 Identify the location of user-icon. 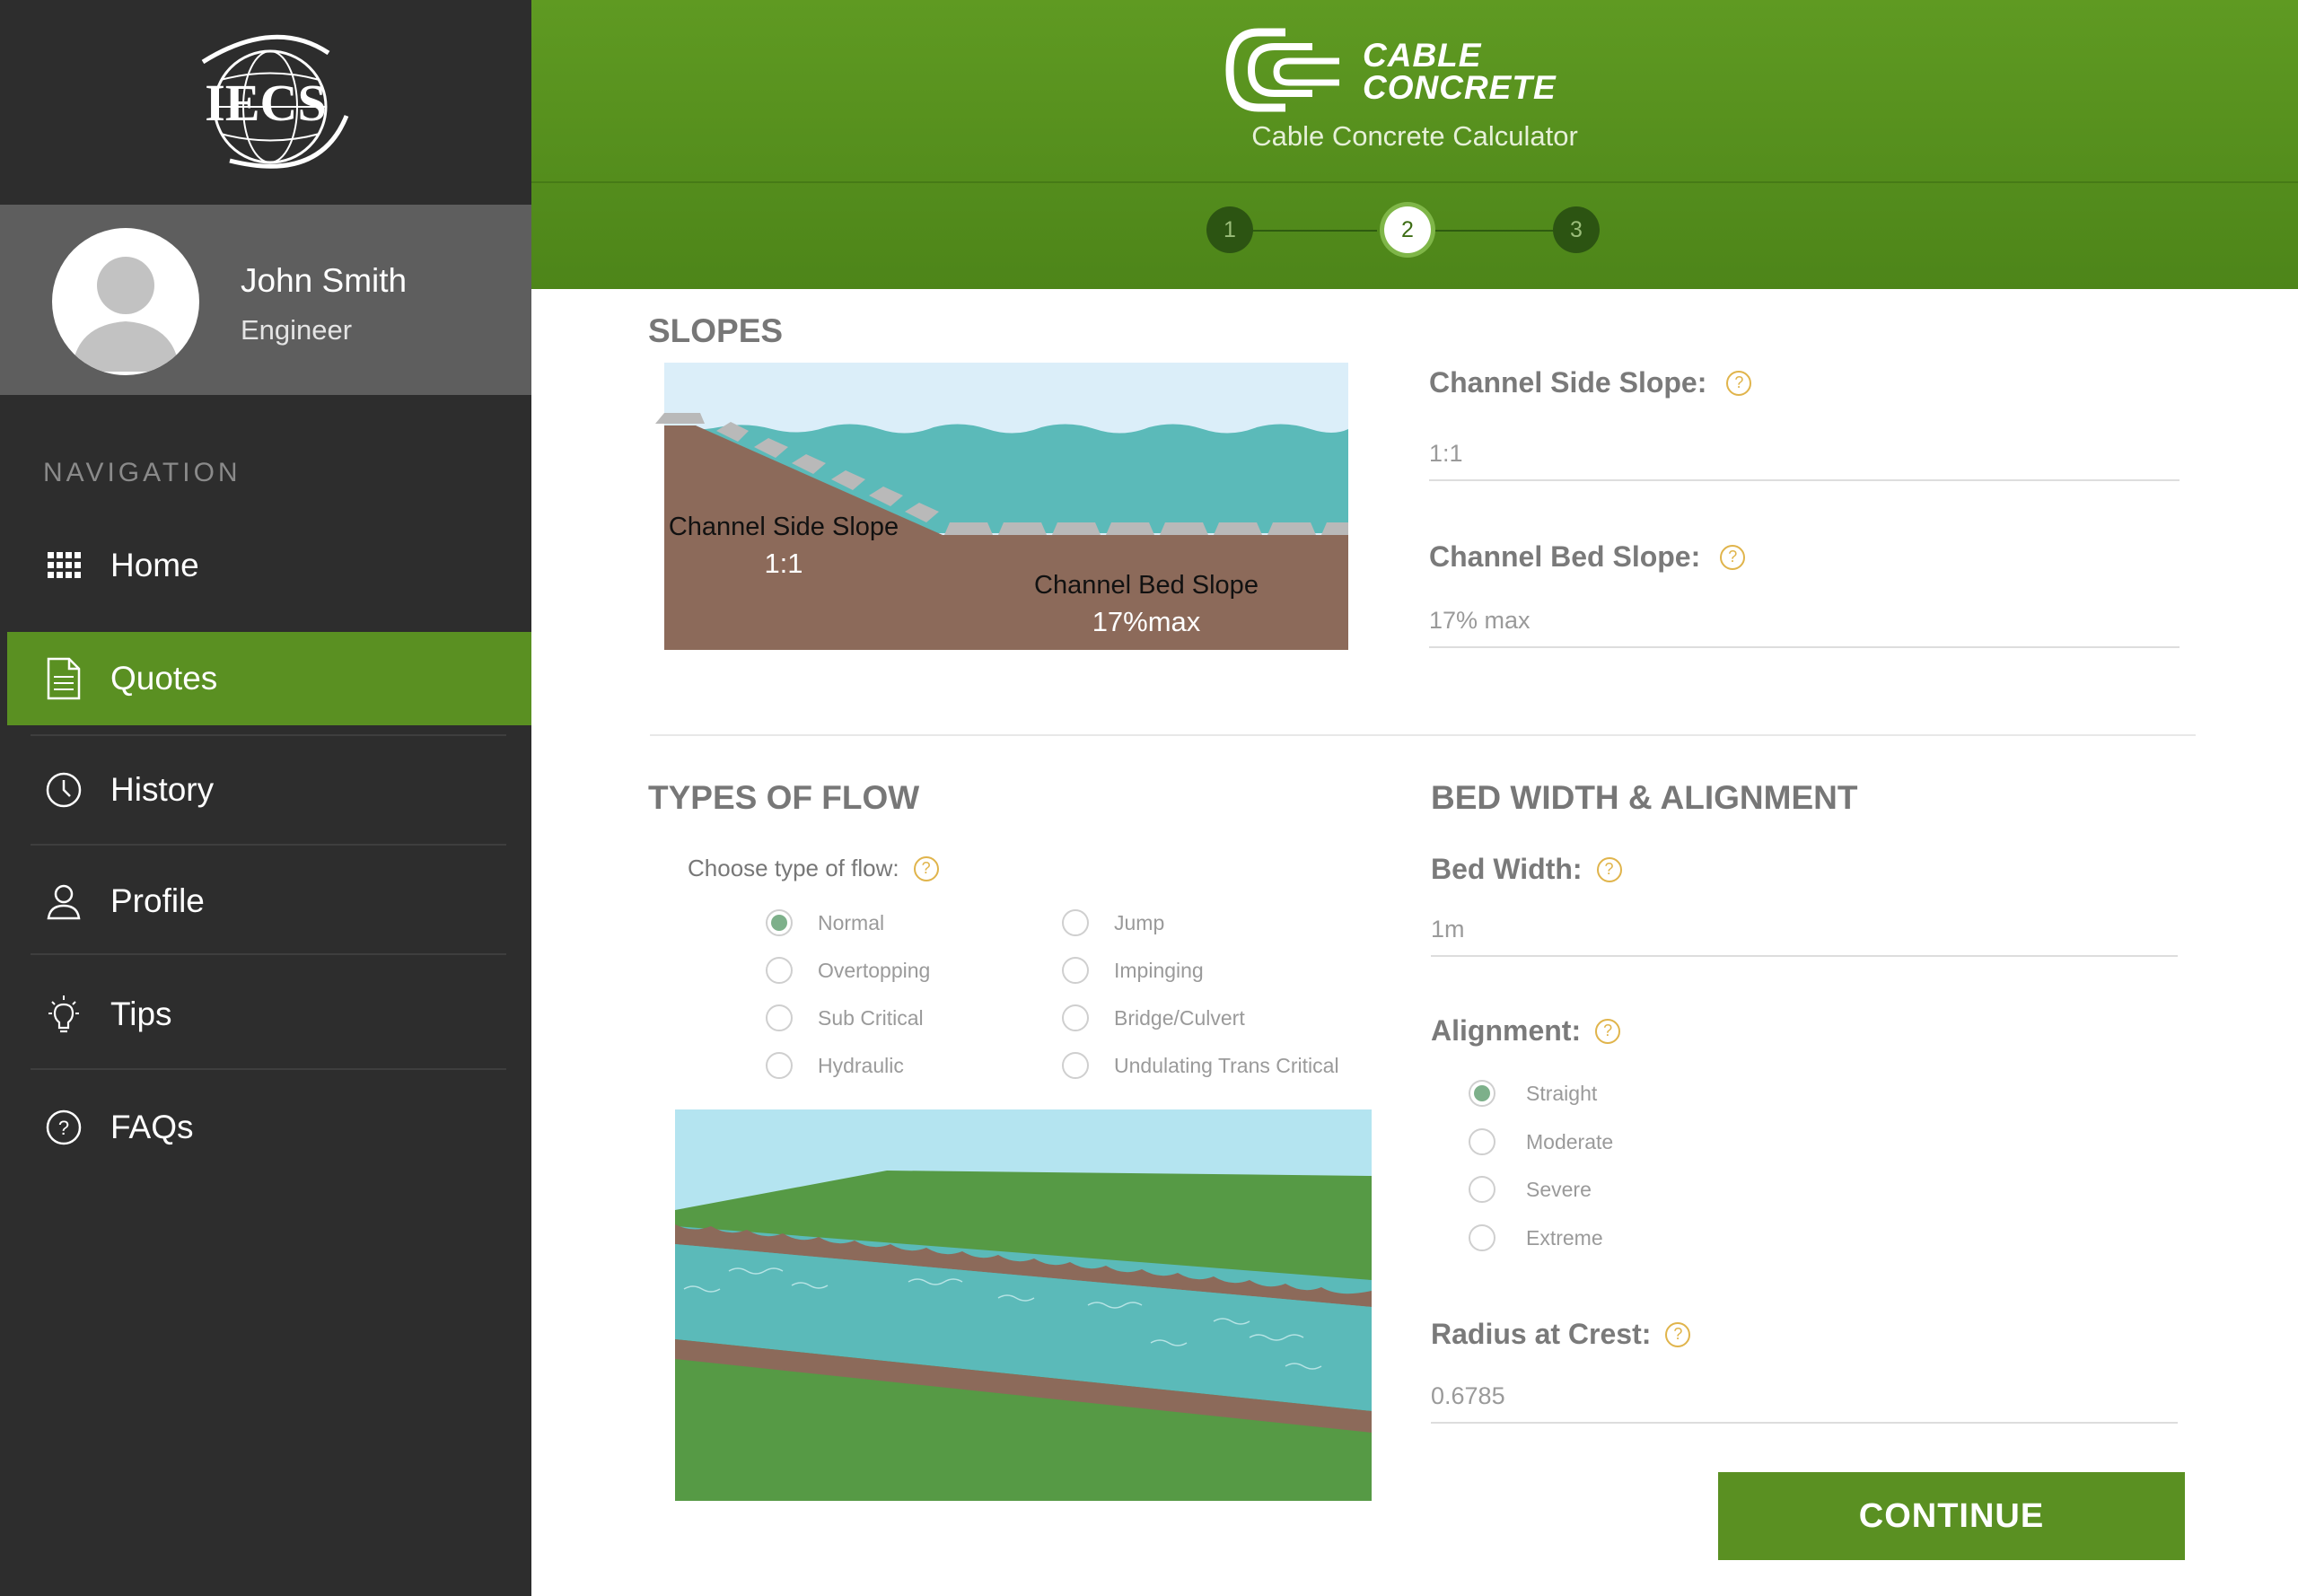
(64, 901).